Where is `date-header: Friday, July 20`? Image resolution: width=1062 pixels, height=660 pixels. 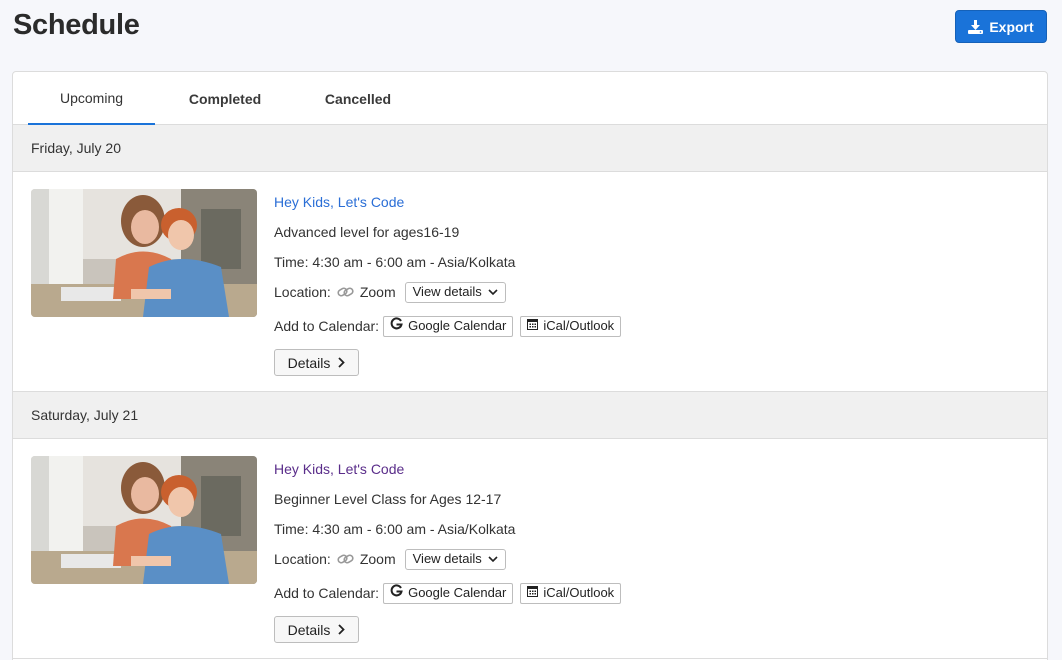 date-header: Friday, July 20 is located at coordinates (530, 148).